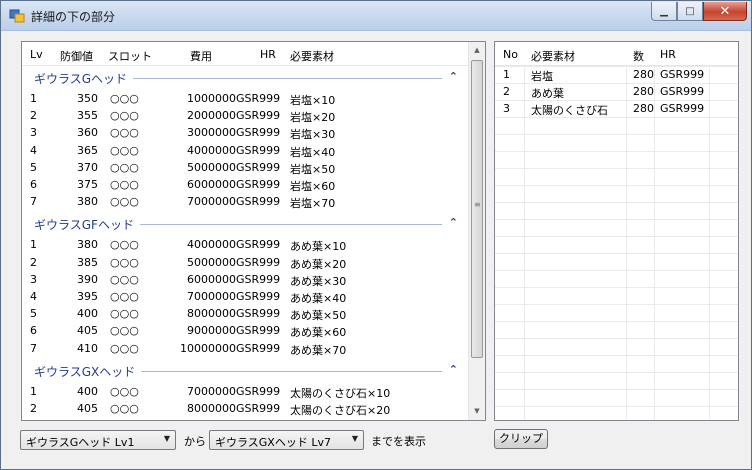 The image size is (752, 470). Describe the element at coordinates (36, 54) in the screenshot. I see `header-lv: Lv` at that location.